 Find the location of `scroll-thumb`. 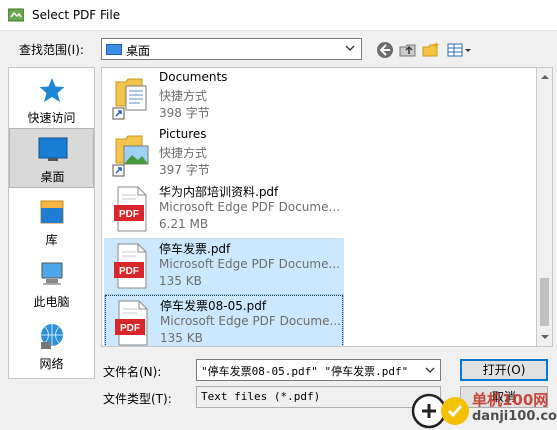

scroll-thumb is located at coordinates (544, 302).